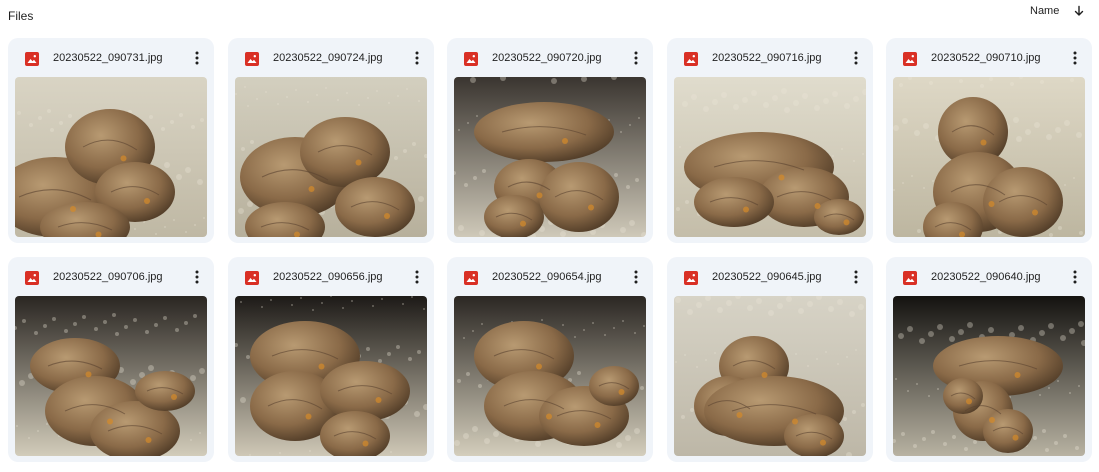  I want to click on file-name: 20230522_090731.jpg, so click(108, 58).